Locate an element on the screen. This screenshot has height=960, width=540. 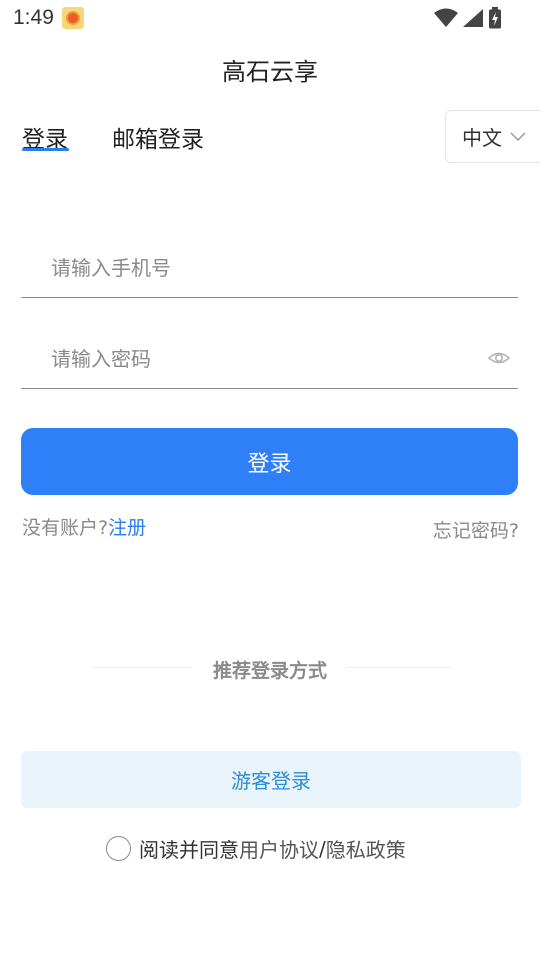
active-tab-indicator is located at coordinates (45, 149).